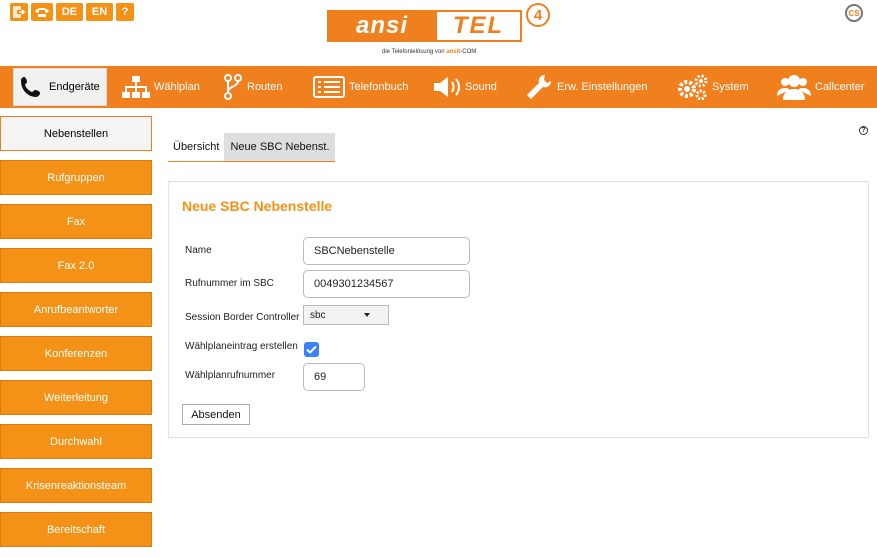 This screenshot has height=558, width=877. I want to click on sidebar-item-weiterleitung: Weiterleitung, so click(76, 397).